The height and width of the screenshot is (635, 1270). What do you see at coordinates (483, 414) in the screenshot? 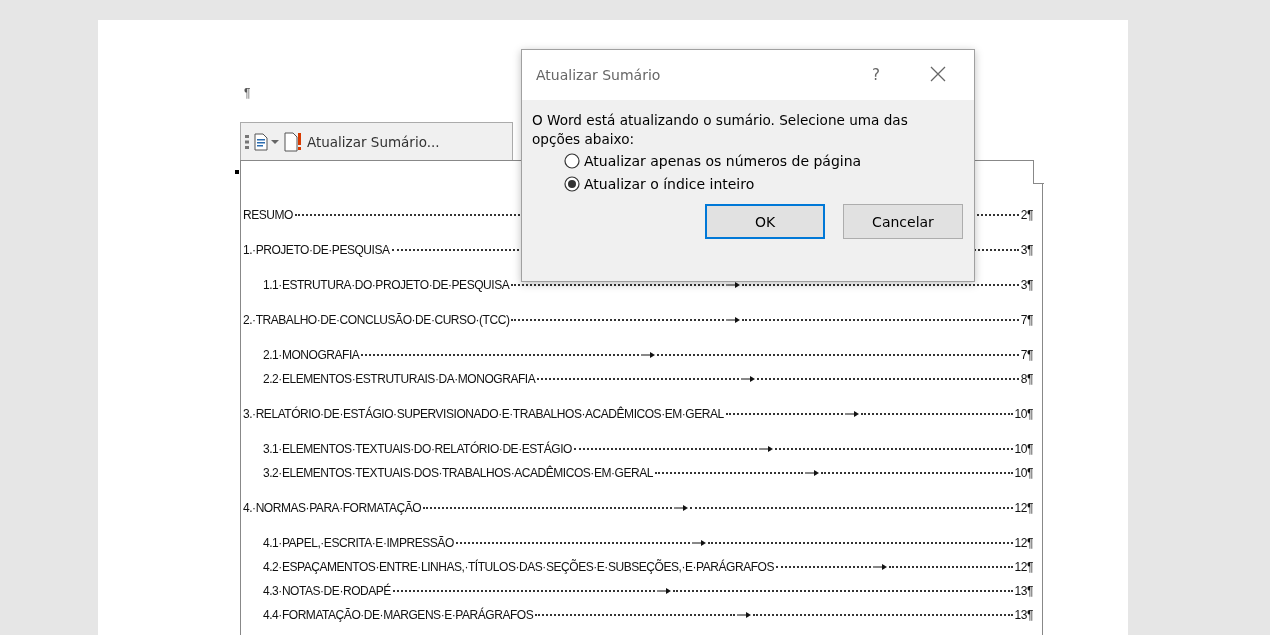
I see `toc-entry-title: 3.·RELATÓRIO·DE·ESTÁGIO·SUPERVISIONADO·E·TRABALHOS·ACADÊMICOS·EM·GERAL` at bounding box center [483, 414].